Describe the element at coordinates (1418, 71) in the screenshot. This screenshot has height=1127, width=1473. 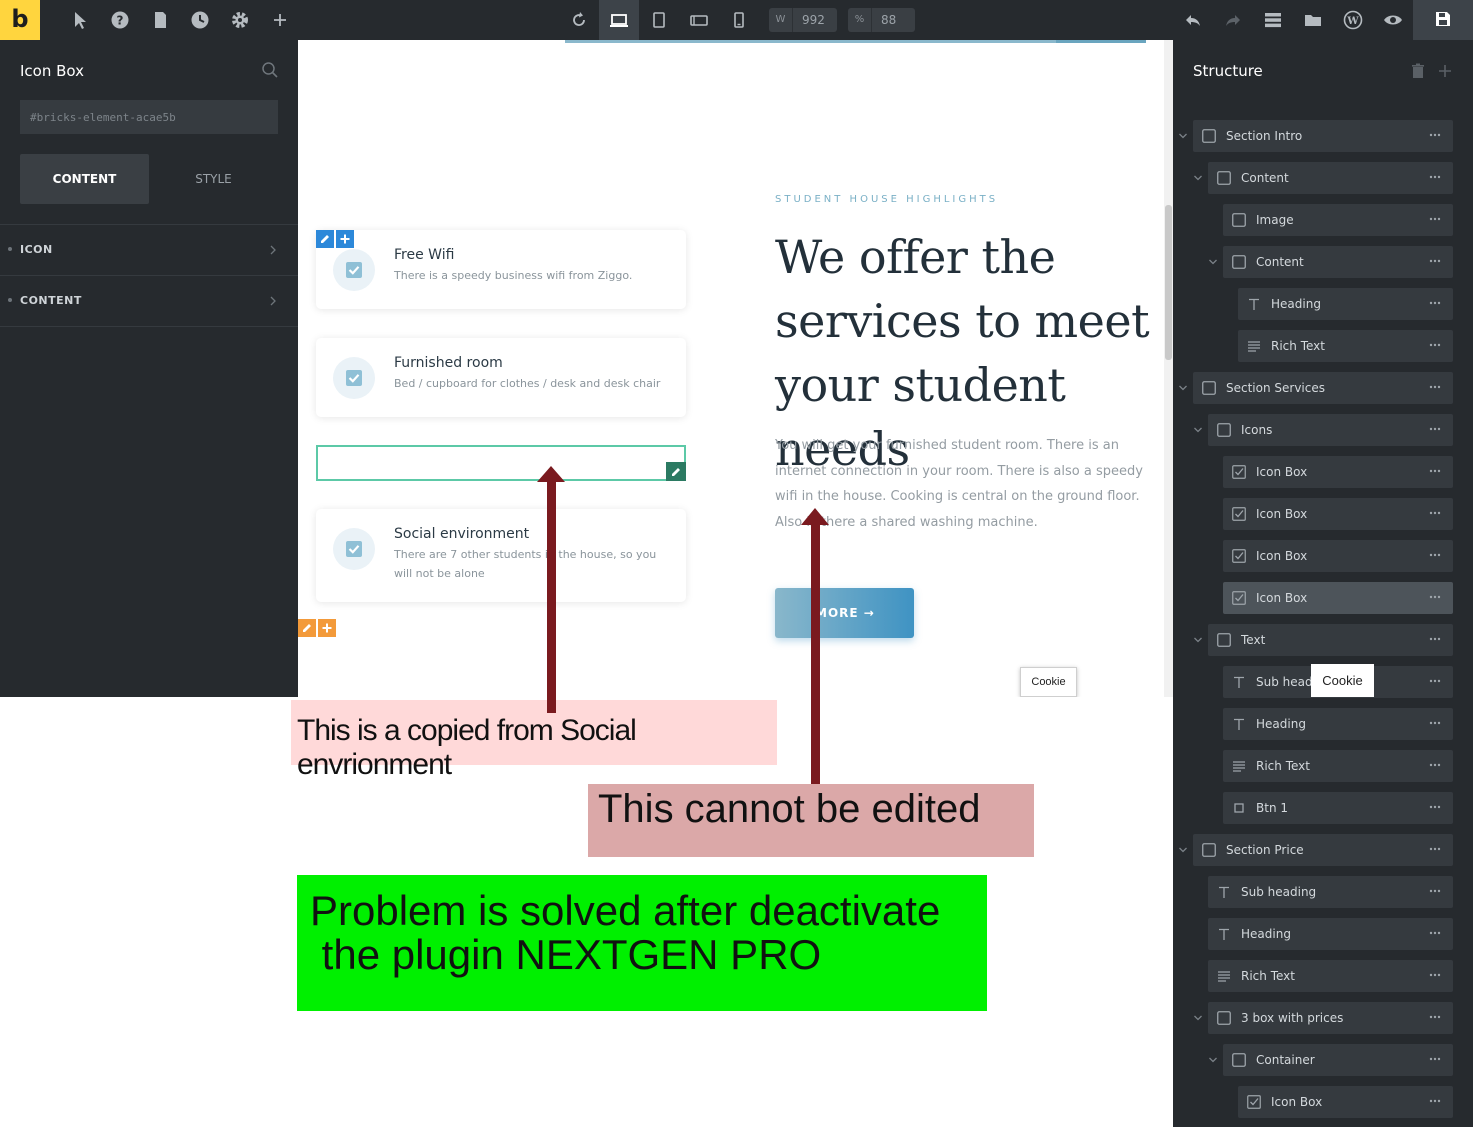
I see `trash-icon` at that location.